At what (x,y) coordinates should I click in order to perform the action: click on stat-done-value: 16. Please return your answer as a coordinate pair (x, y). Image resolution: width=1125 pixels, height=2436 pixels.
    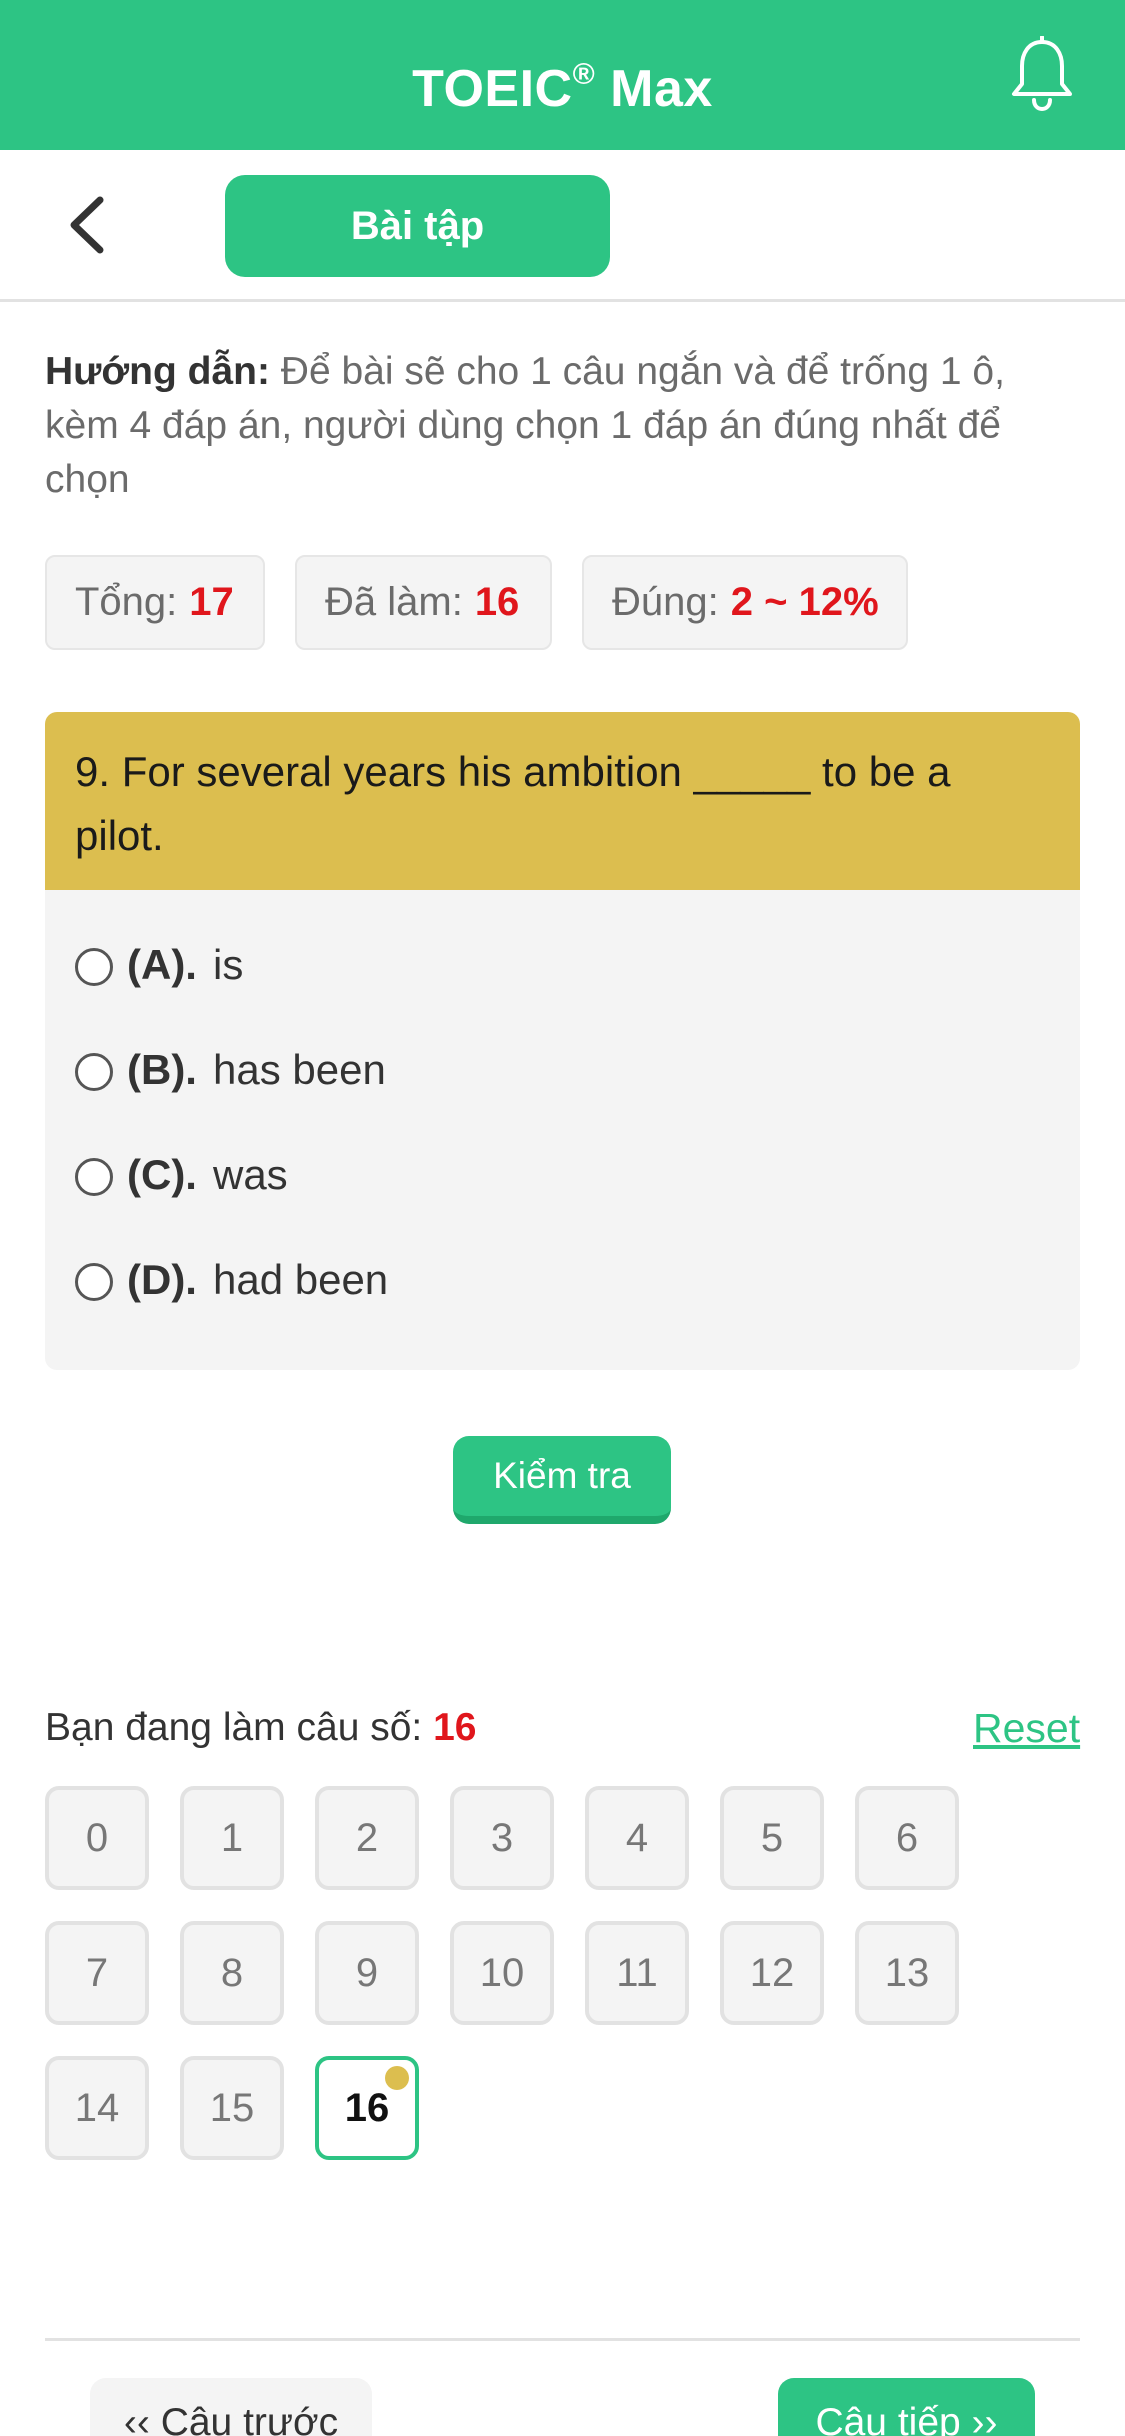
    Looking at the image, I should click on (497, 602).